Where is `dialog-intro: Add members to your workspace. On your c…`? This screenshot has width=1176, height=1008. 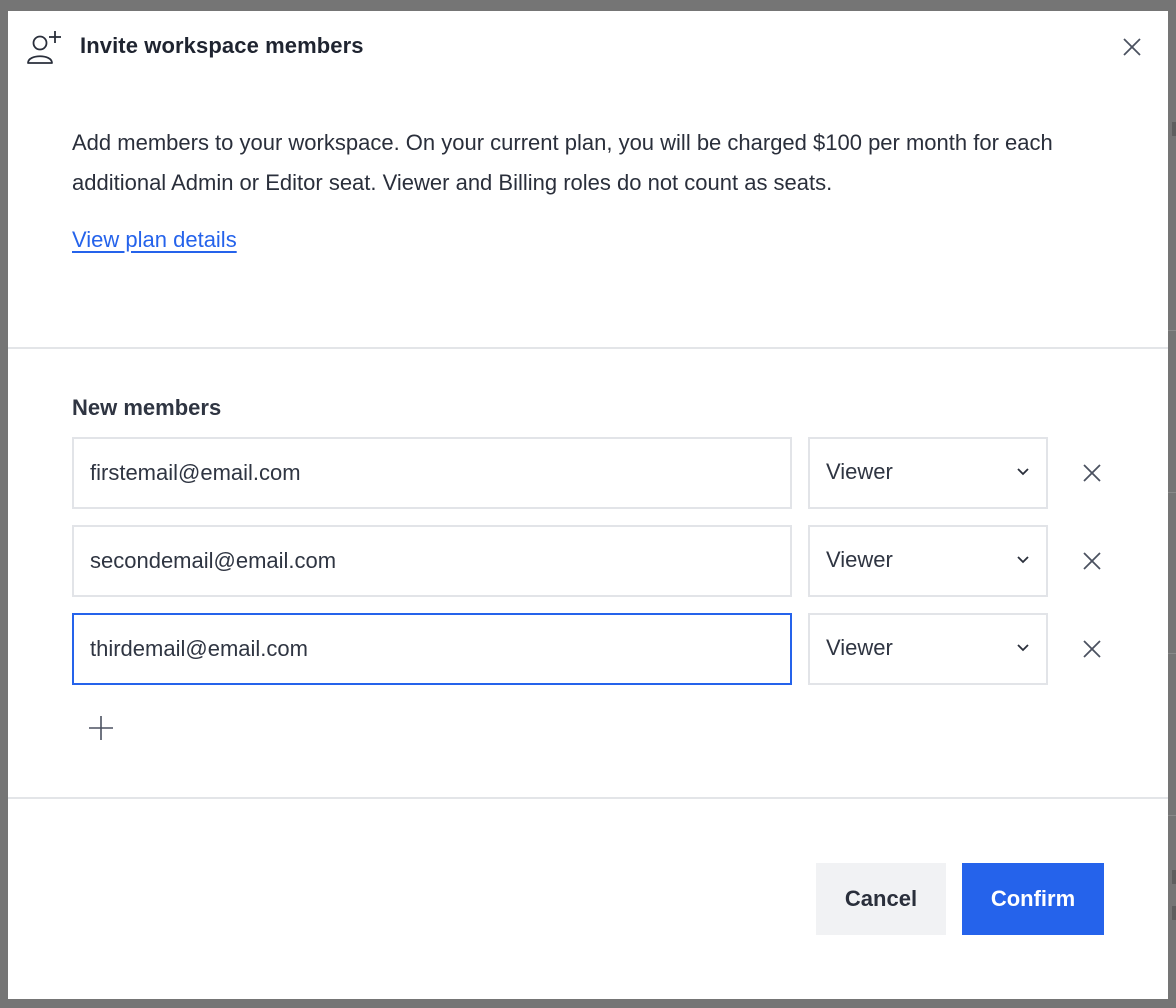
dialog-intro: Add members to your workspace. On your c… is located at coordinates (577, 188).